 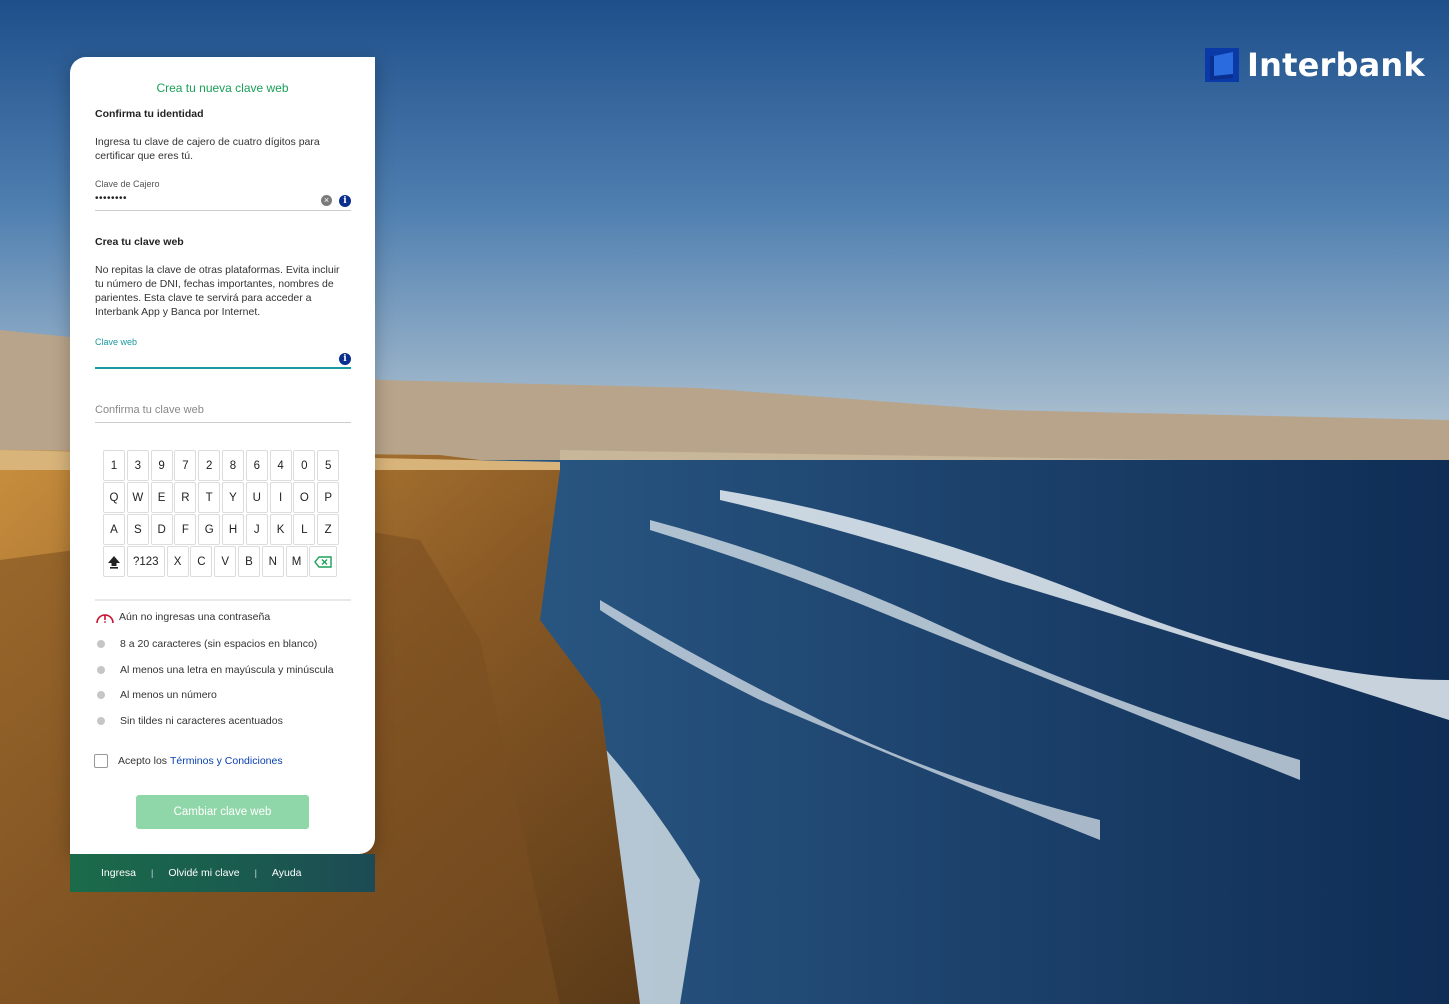 What do you see at coordinates (304, 497) in the screenshot?
I see `key: O` at bounding box center [304, 497].